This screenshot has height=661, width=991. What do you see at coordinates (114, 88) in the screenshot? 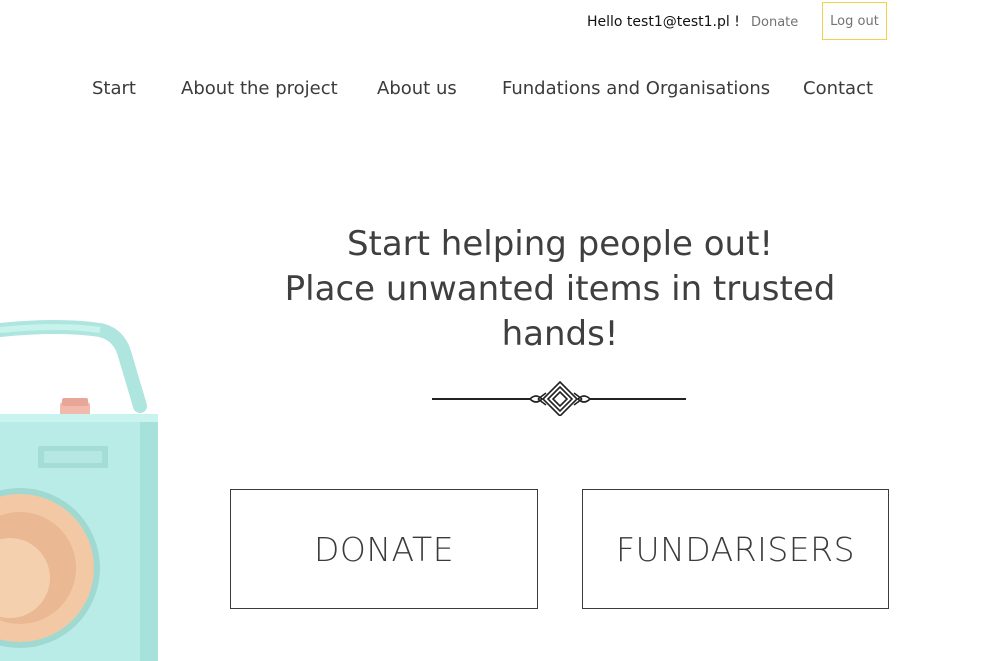
I see `nav-item-start: Start` at bounding box center [114, 88].